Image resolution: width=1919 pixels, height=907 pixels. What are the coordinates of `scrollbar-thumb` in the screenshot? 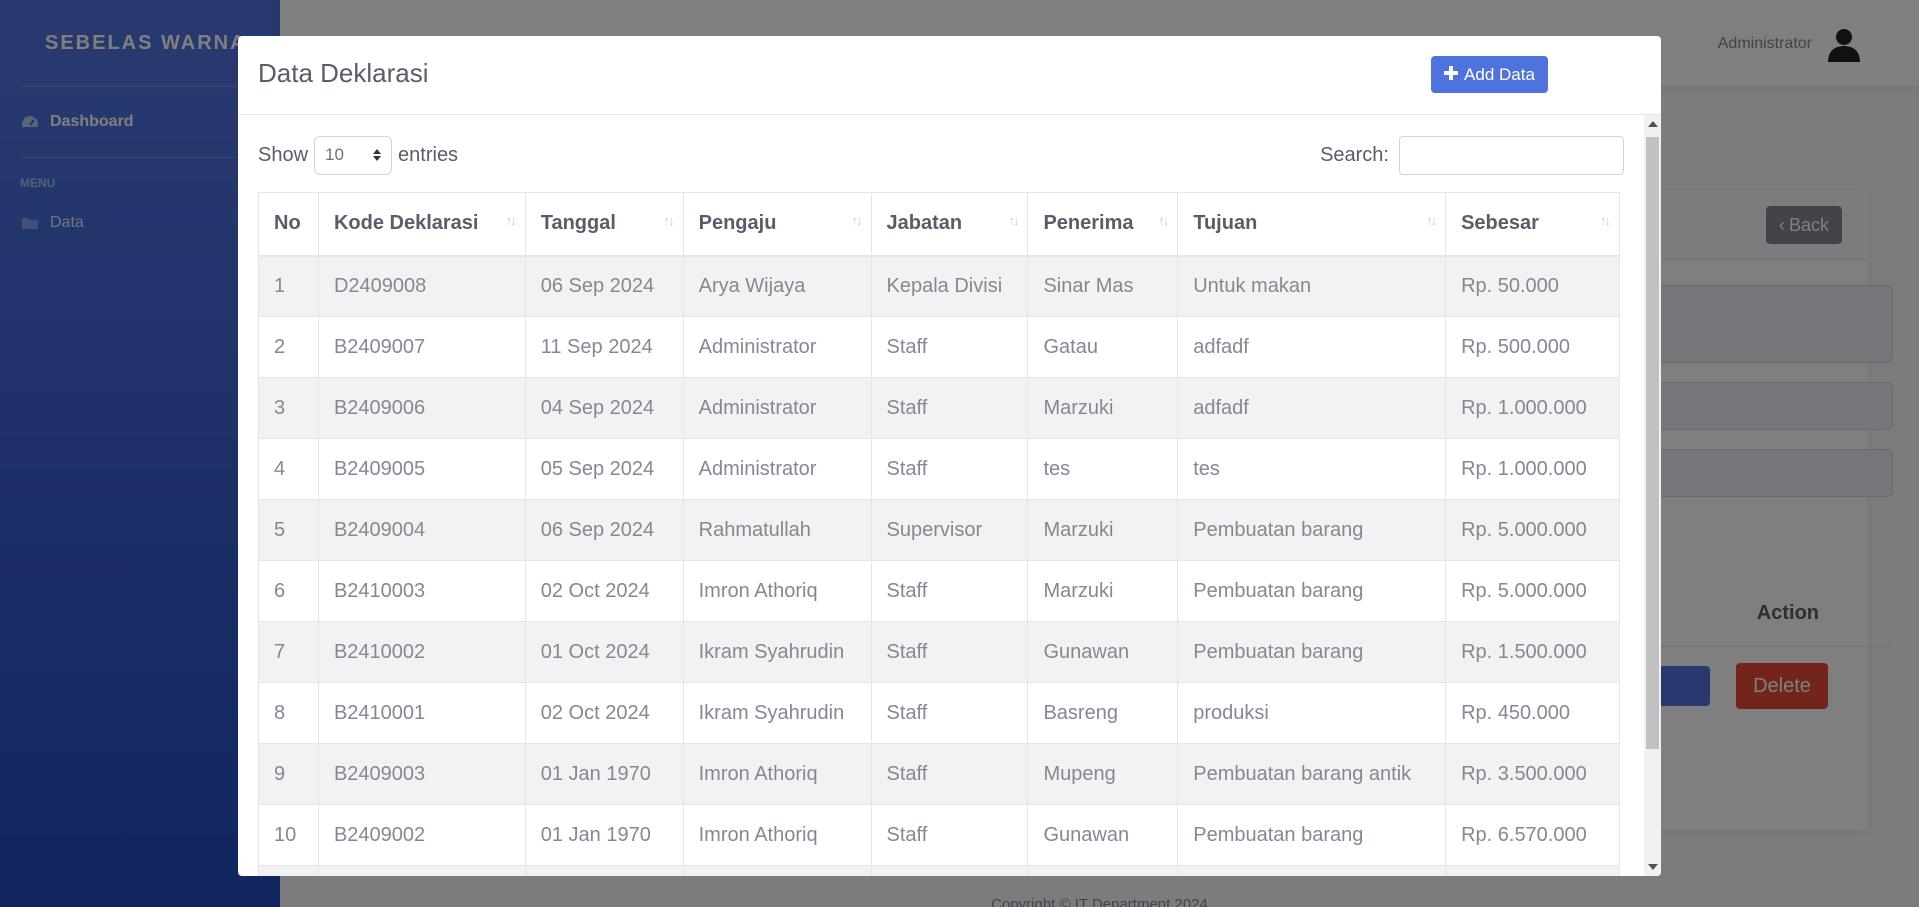 It's located at (1652, 443).